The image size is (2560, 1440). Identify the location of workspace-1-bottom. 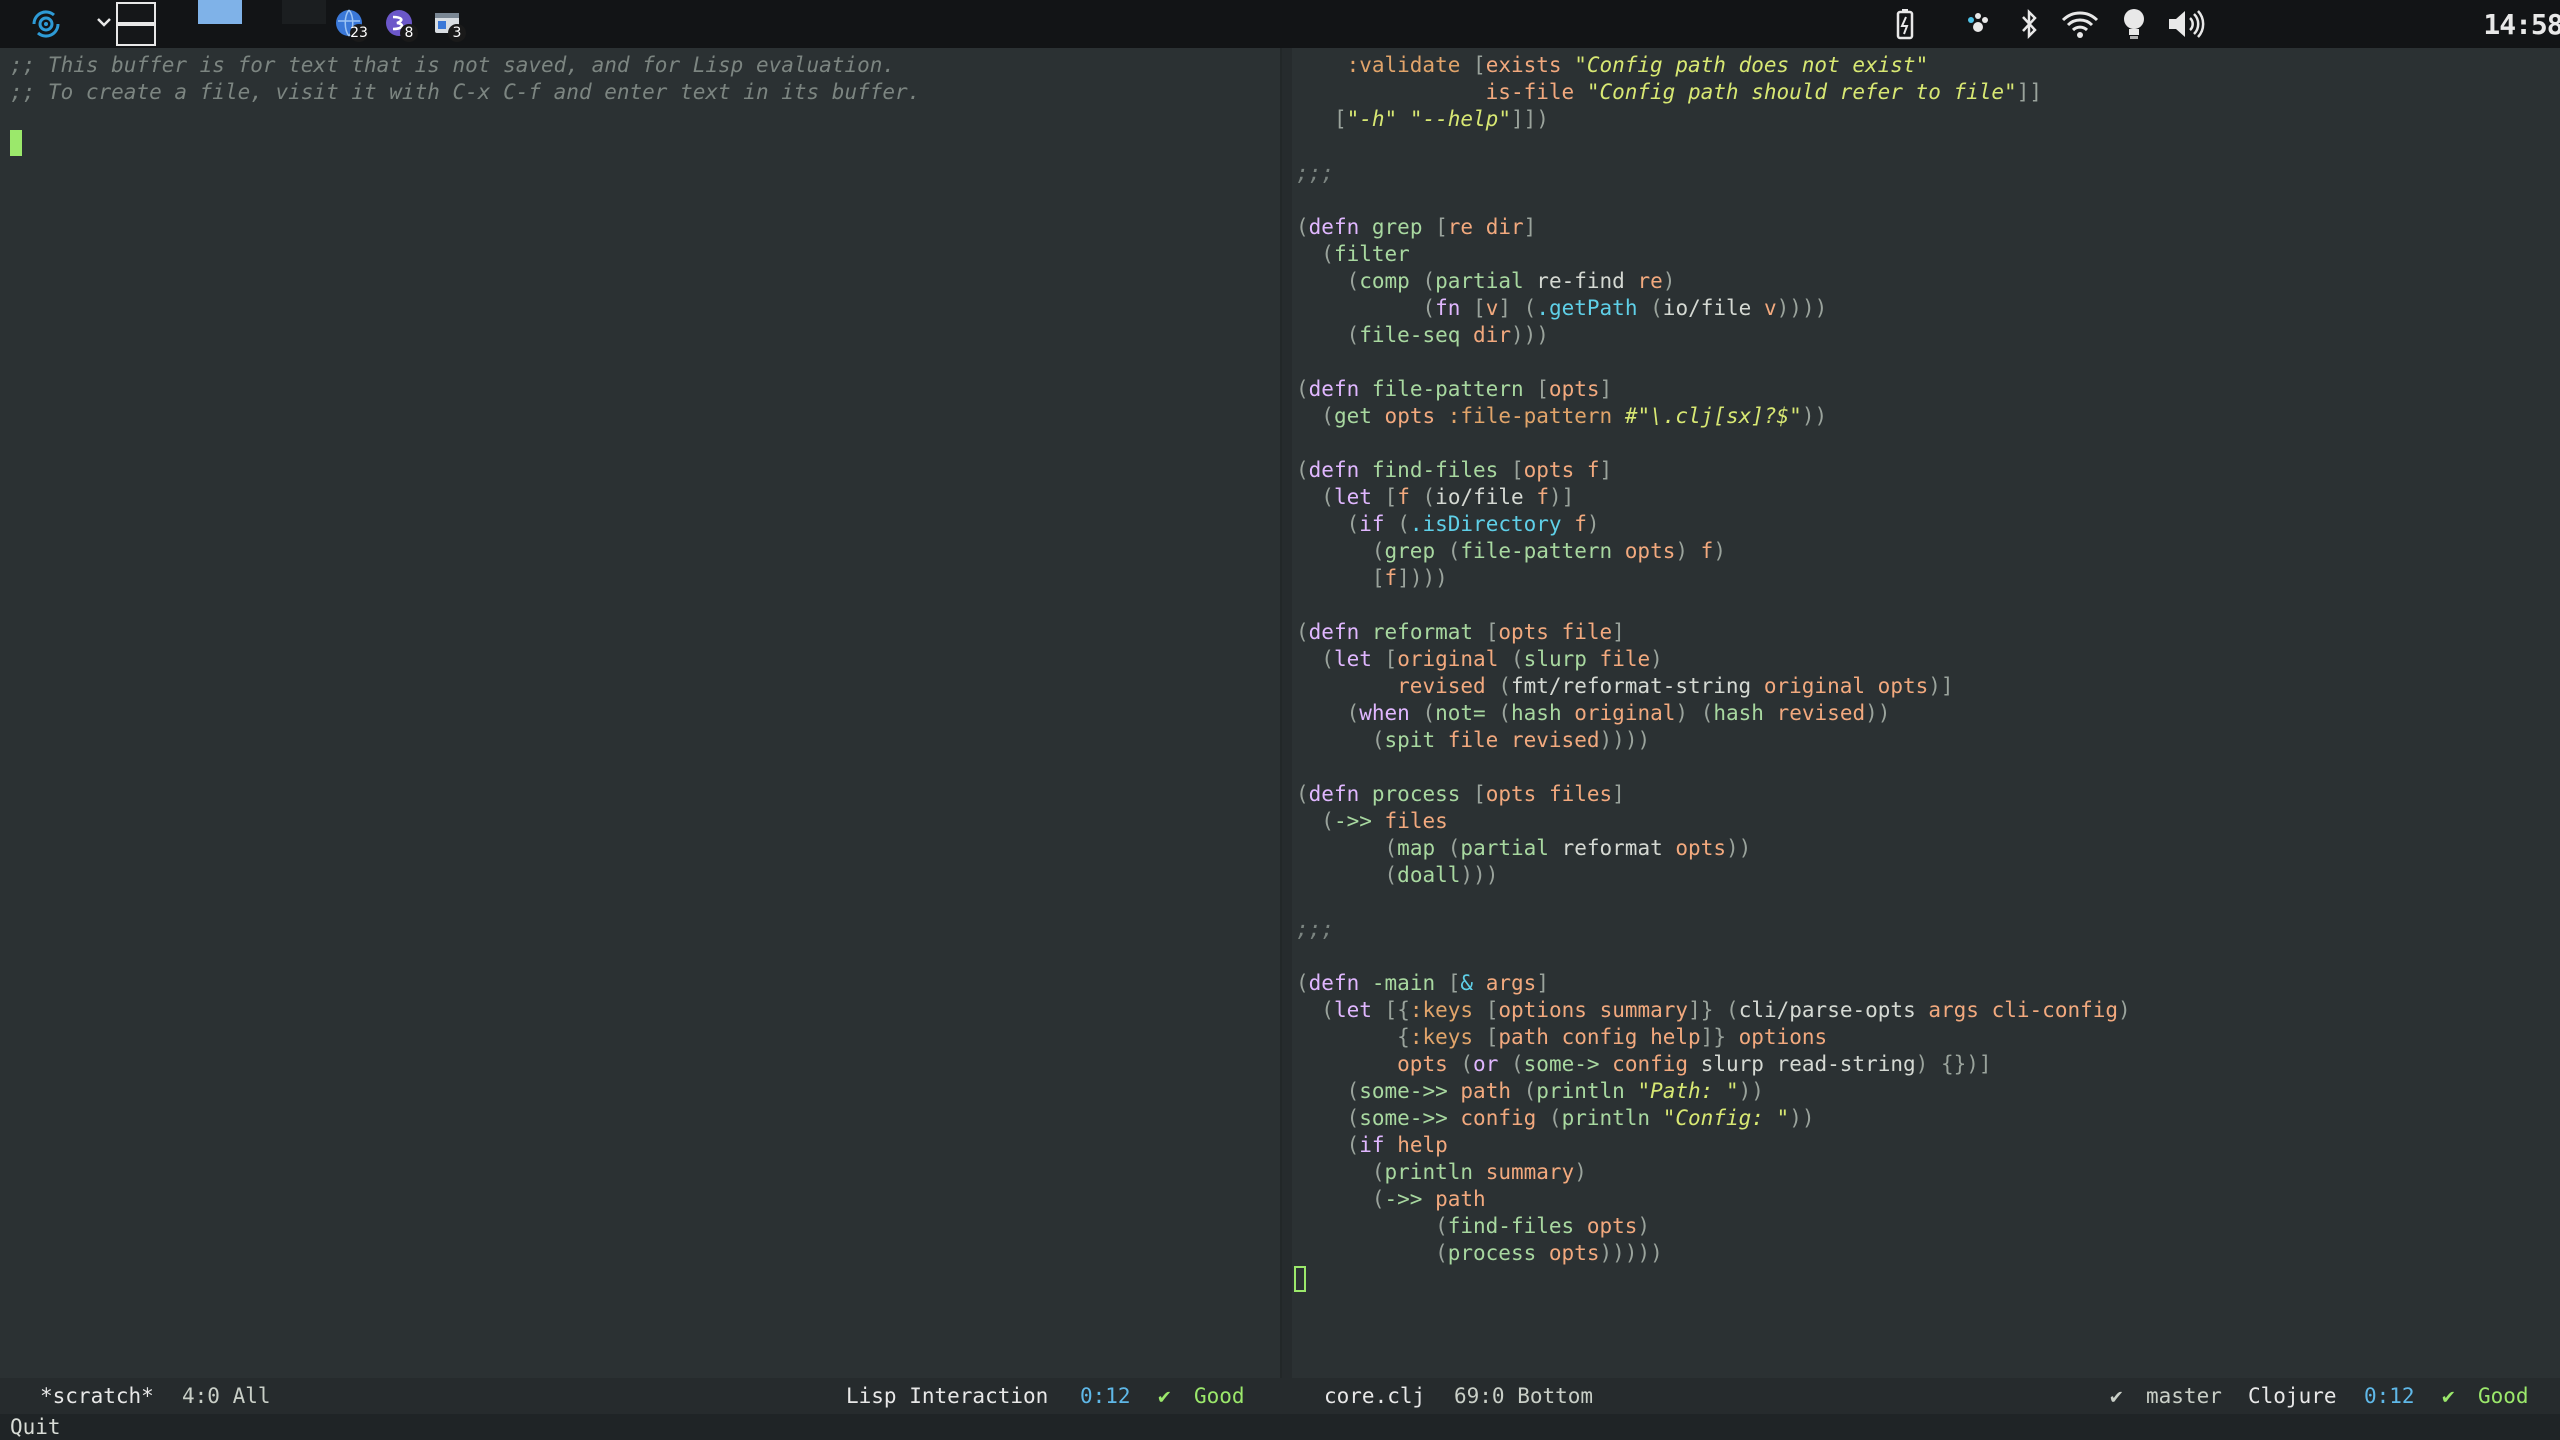
(136, 35).